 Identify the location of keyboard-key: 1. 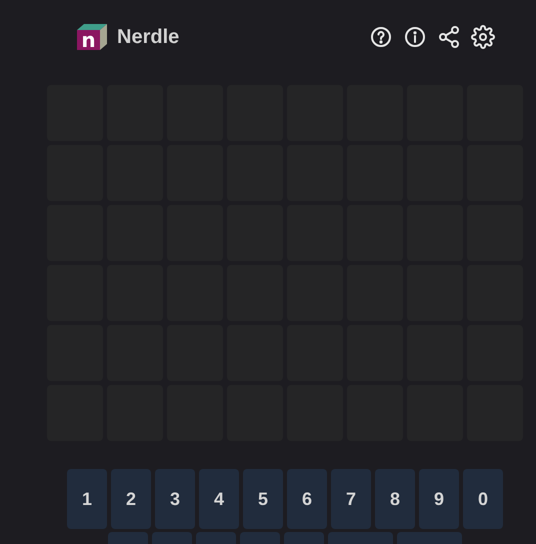
(87, 499).